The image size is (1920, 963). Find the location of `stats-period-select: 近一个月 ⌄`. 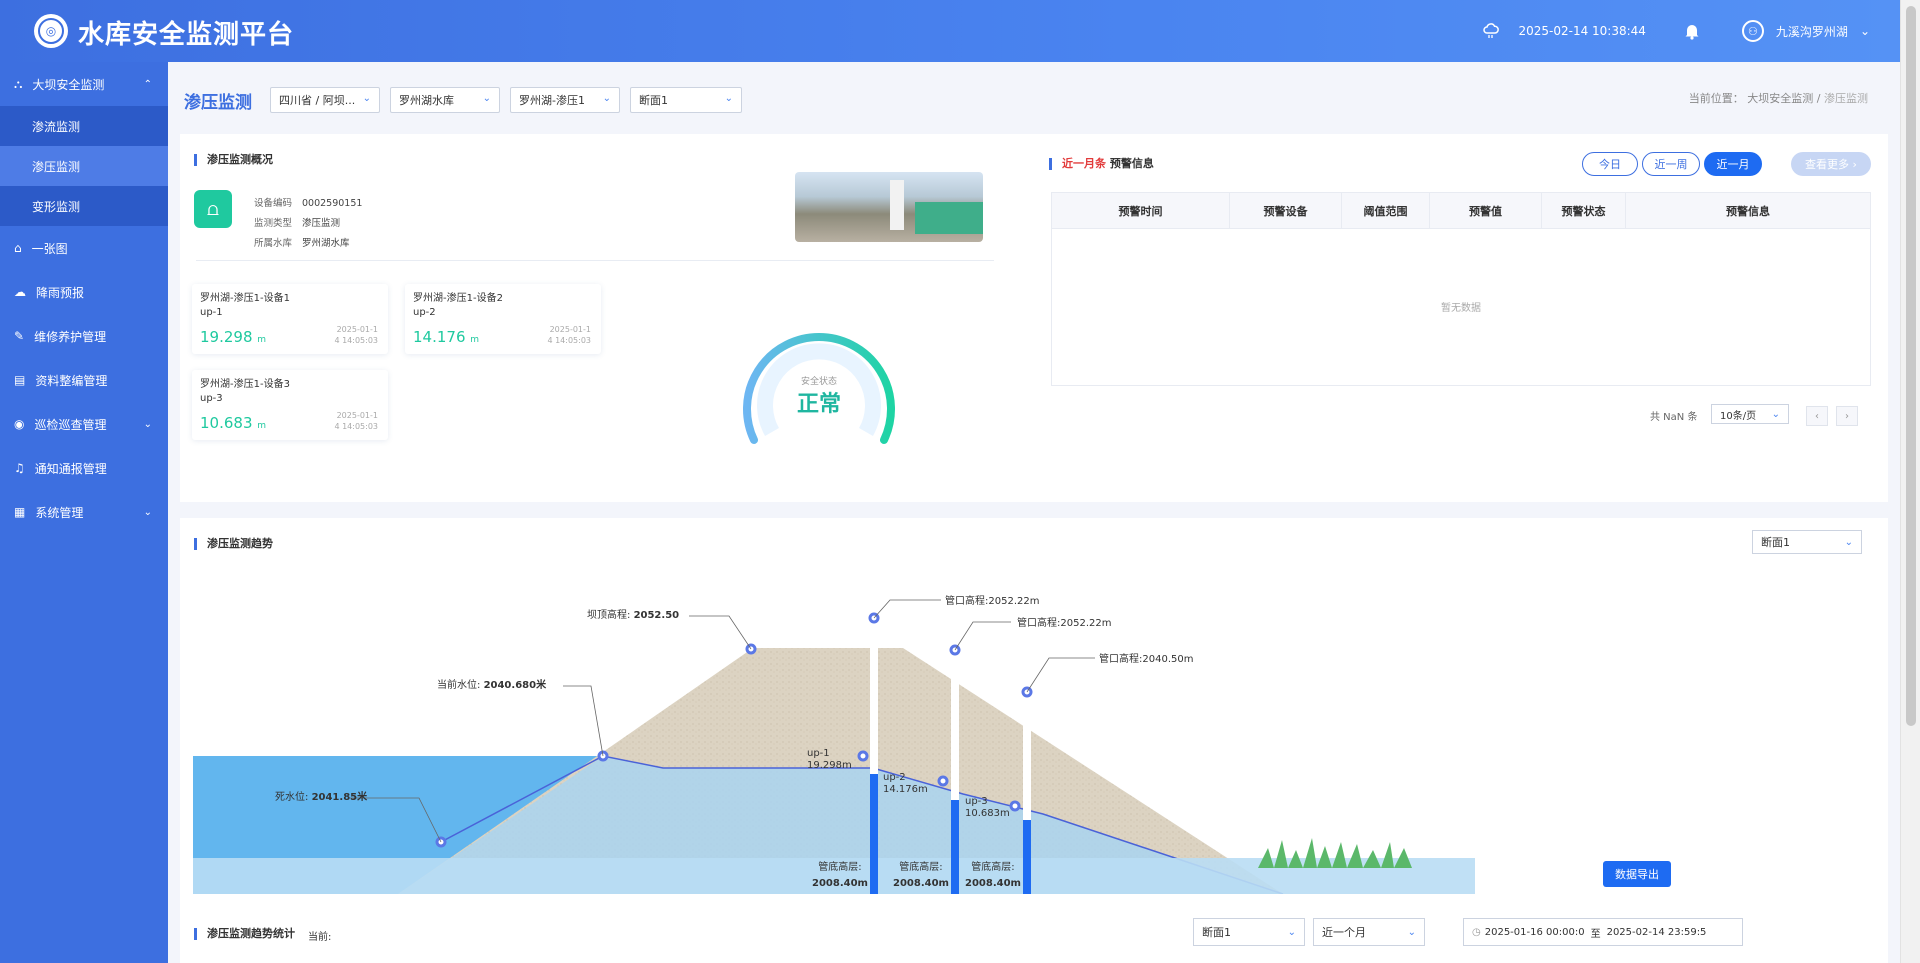

stats-period-select: 近一个月 ⌄ is located at coordinates (1369, 932).